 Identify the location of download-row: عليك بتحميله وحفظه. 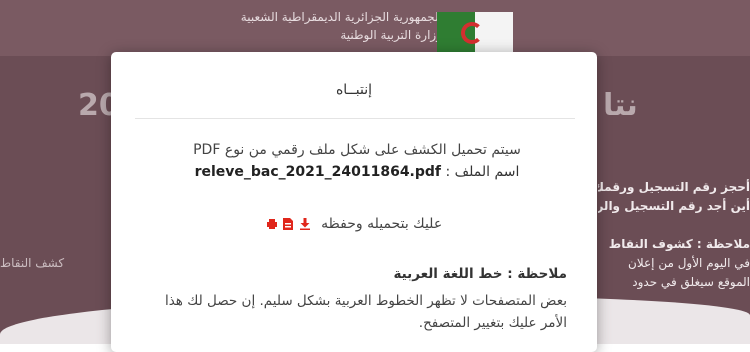
(354, 224).